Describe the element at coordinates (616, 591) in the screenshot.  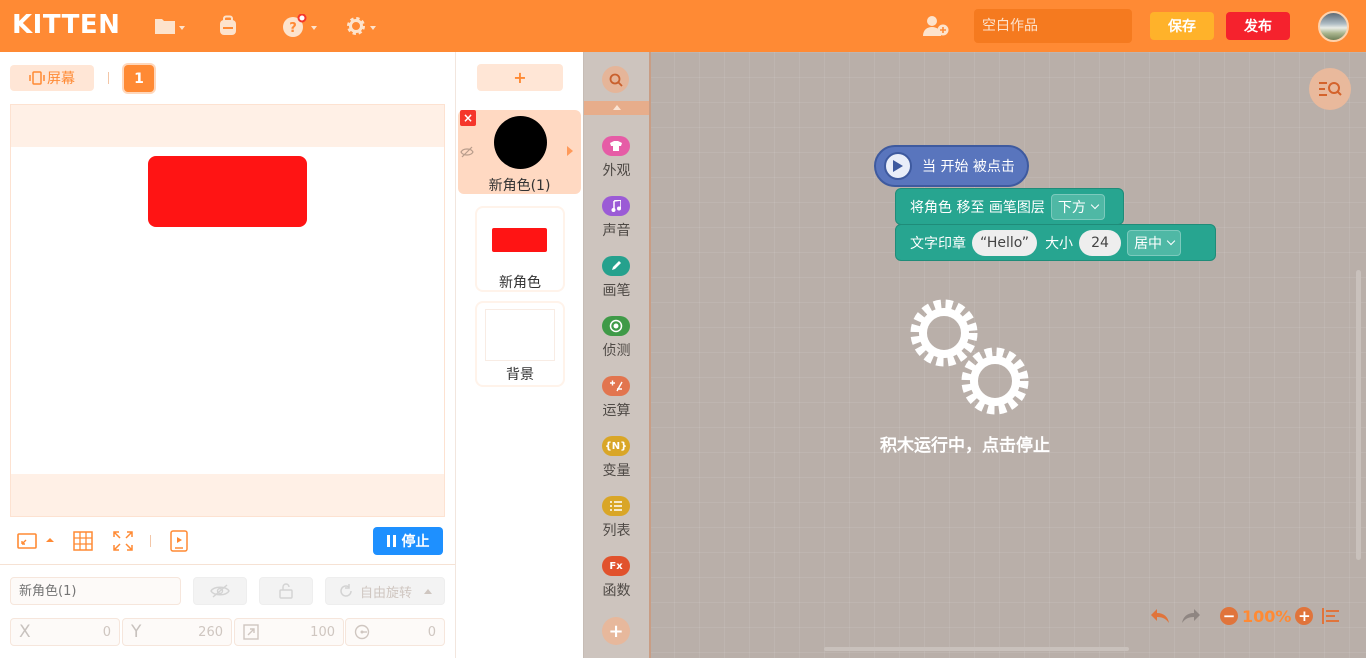
I see `category-label: 函数` at that location.